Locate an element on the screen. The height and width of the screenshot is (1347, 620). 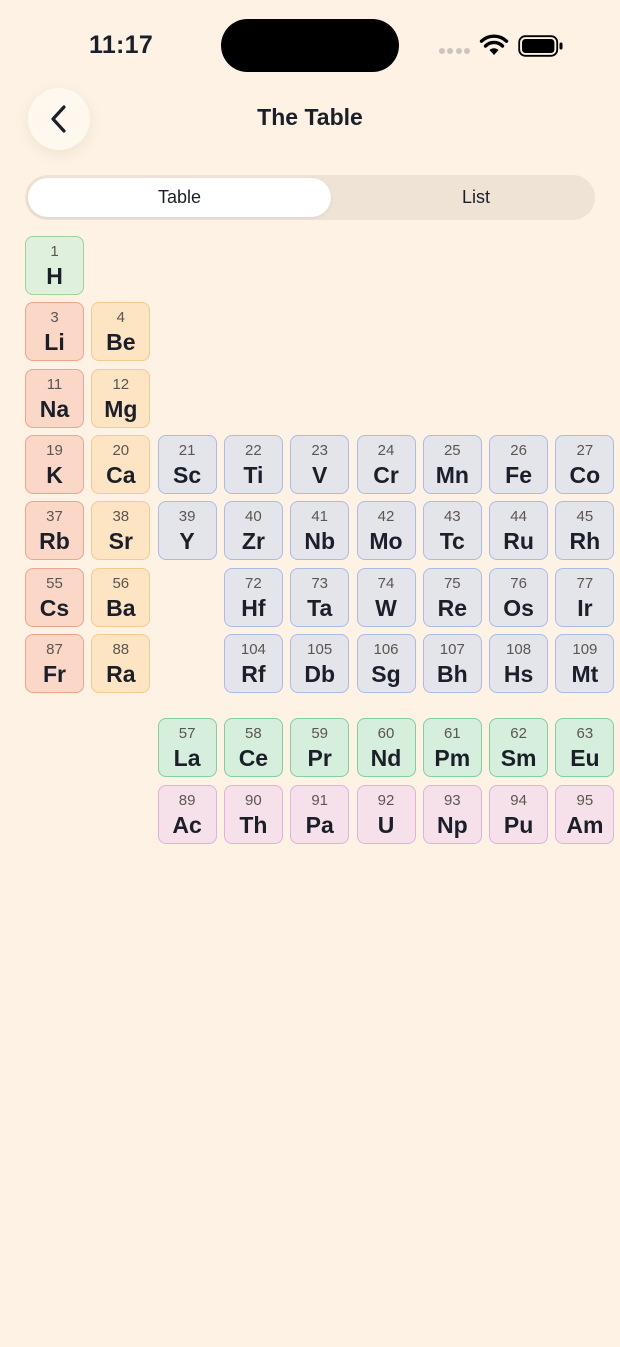
element-symbol: Nd is located at coordinates (386, 758).